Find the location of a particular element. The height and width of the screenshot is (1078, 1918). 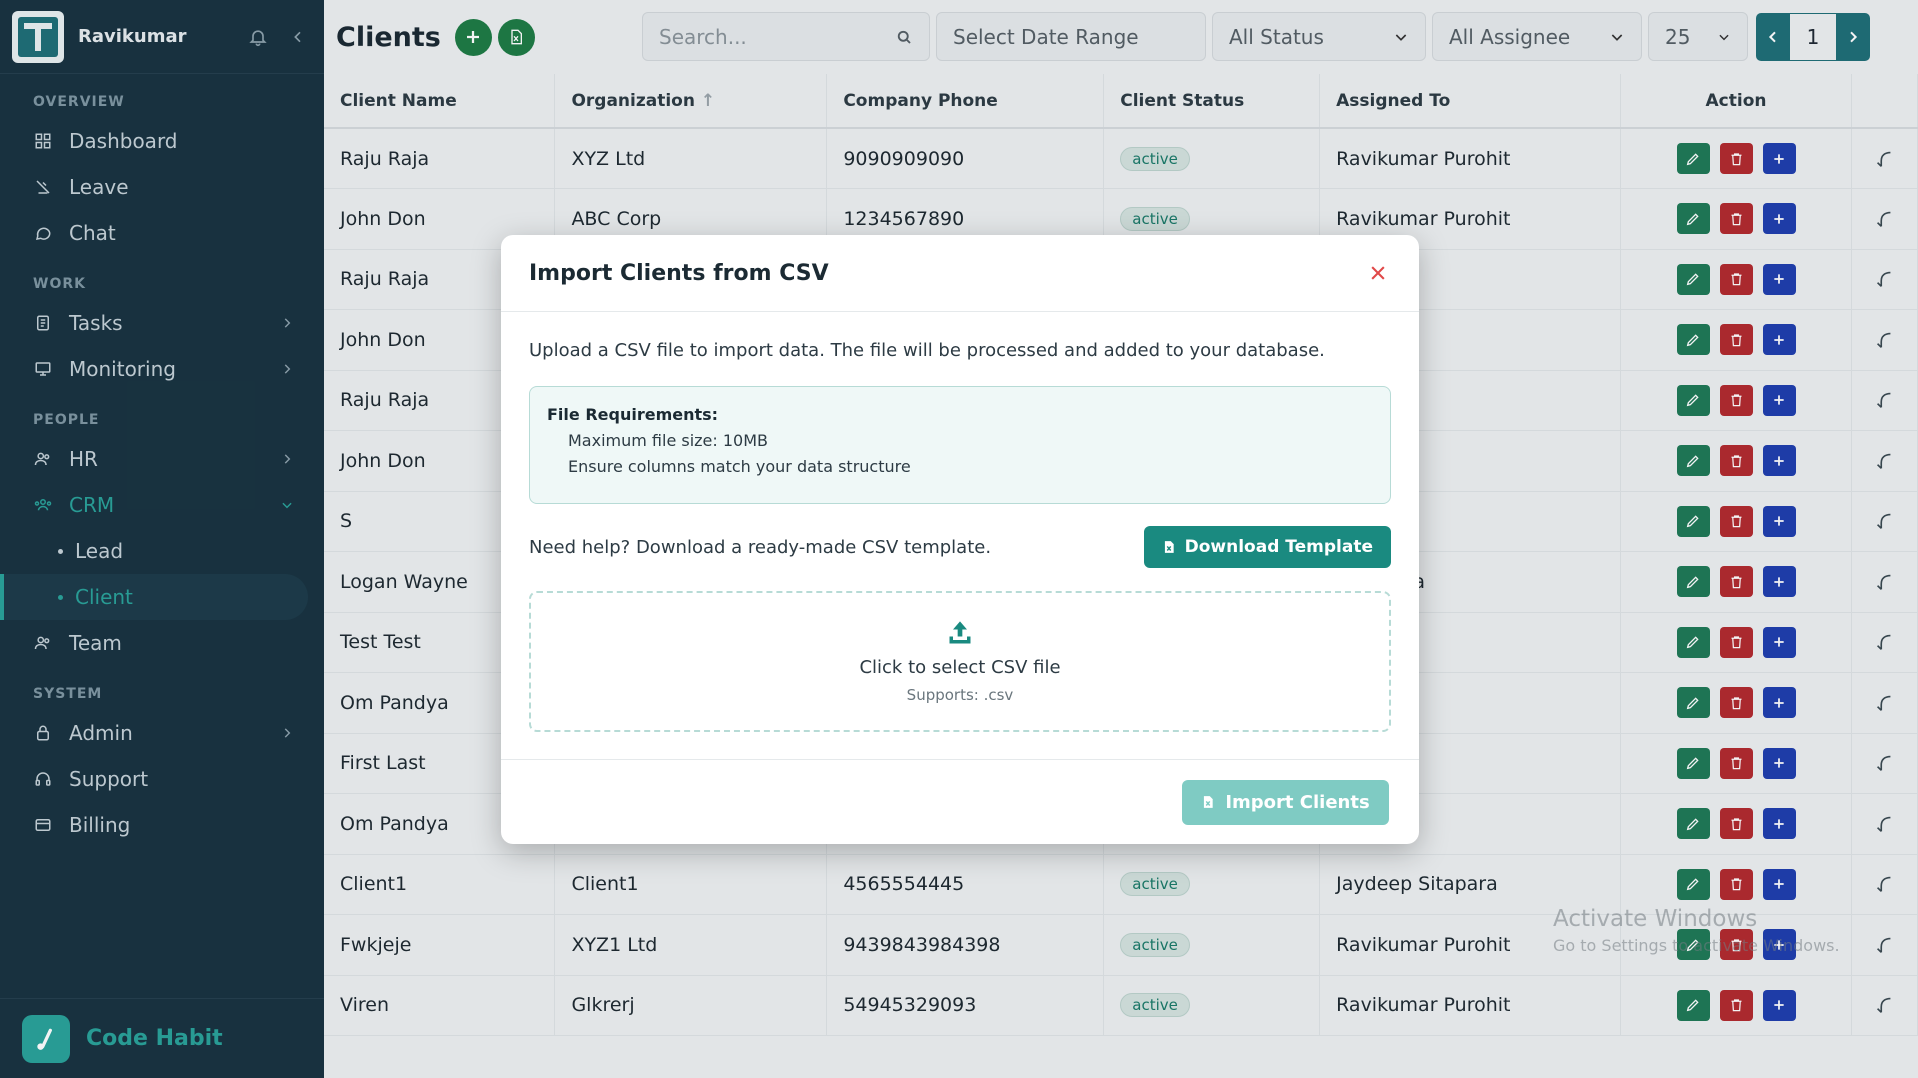

csv-file-dropzone: Click to select CSV file Supports: .csv is located at coordinates (960, 661).